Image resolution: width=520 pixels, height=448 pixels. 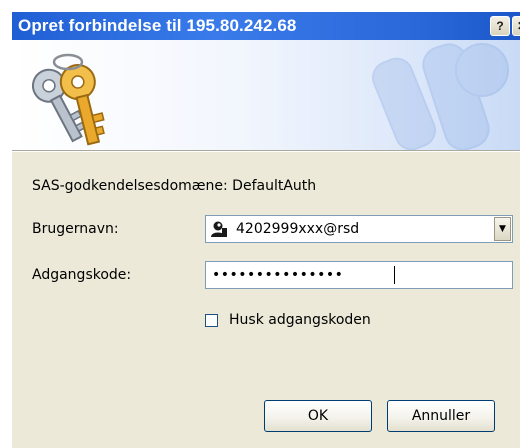 I want to click on chevron-down-icon: ▼, so click(x=502, y=229).